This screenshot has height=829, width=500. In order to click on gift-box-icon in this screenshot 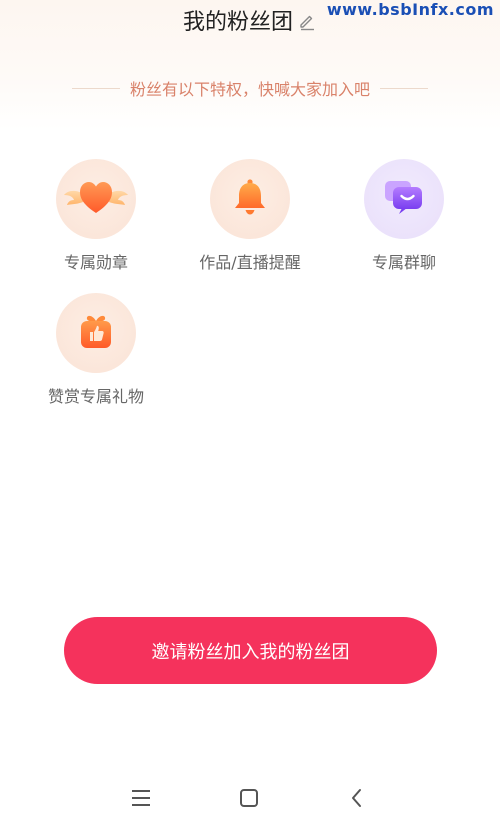, I will do `click(96, 333)`.